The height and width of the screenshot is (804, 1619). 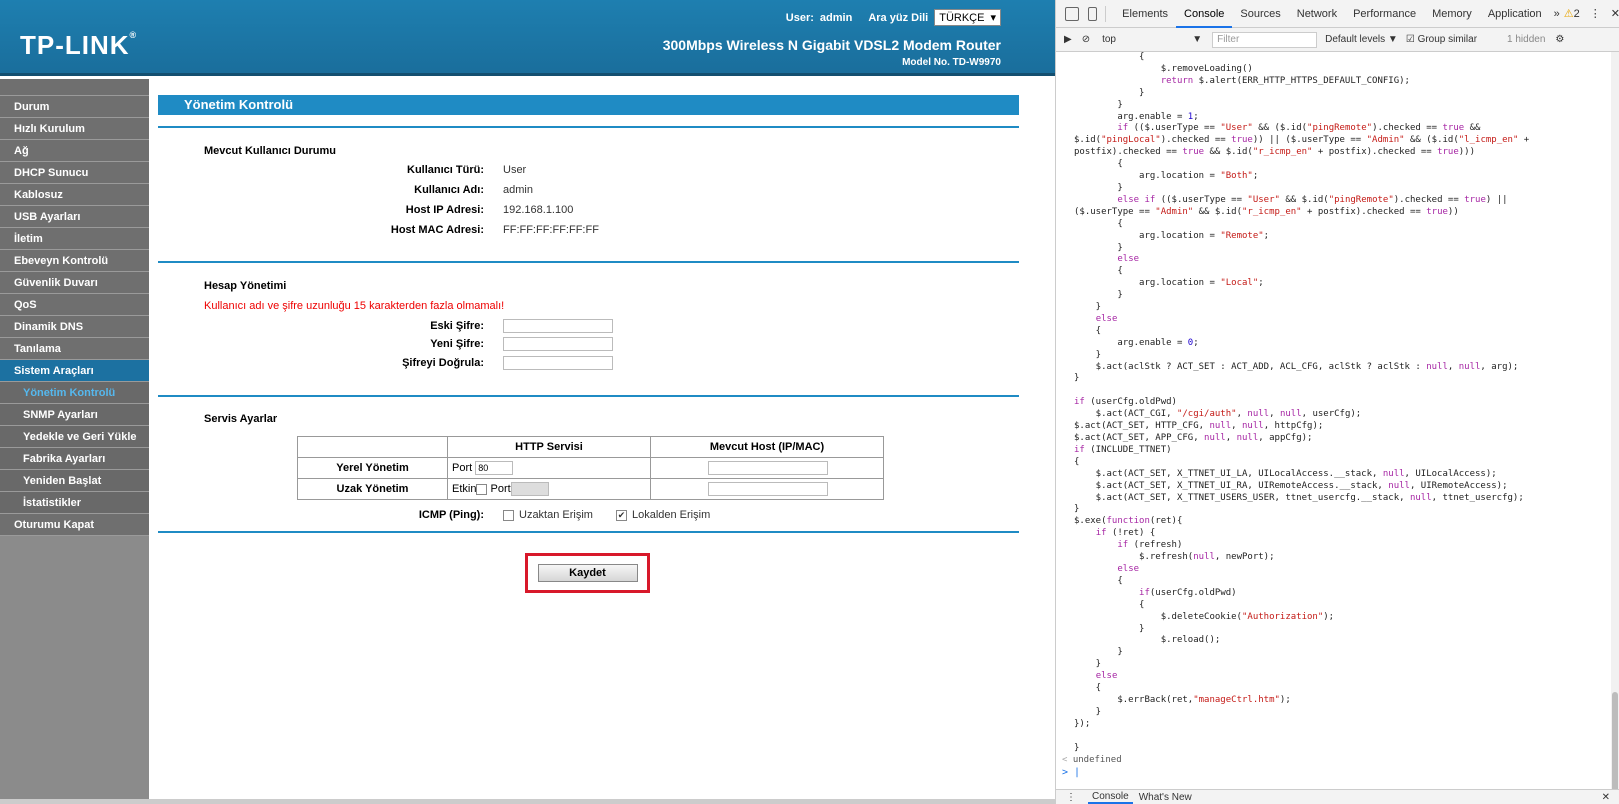 I want to click on host-ip-label: Host IP Adresi:, so click(x=444, y=210).